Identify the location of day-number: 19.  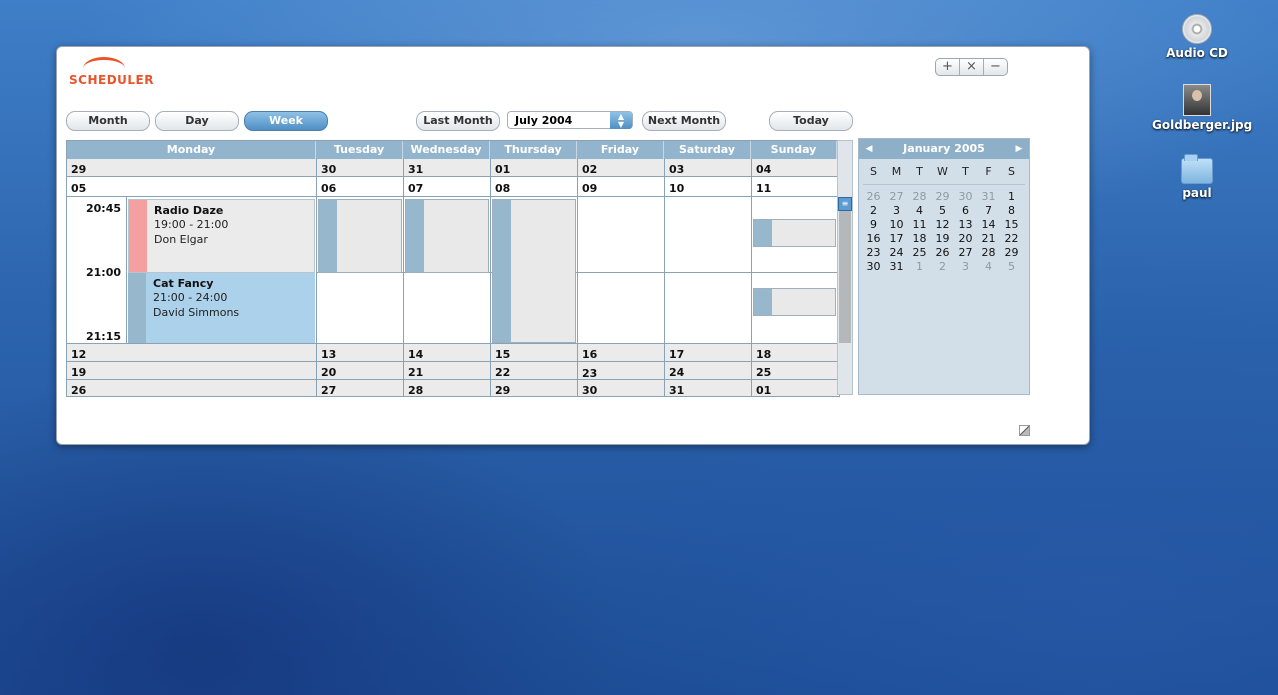
(79, 372).